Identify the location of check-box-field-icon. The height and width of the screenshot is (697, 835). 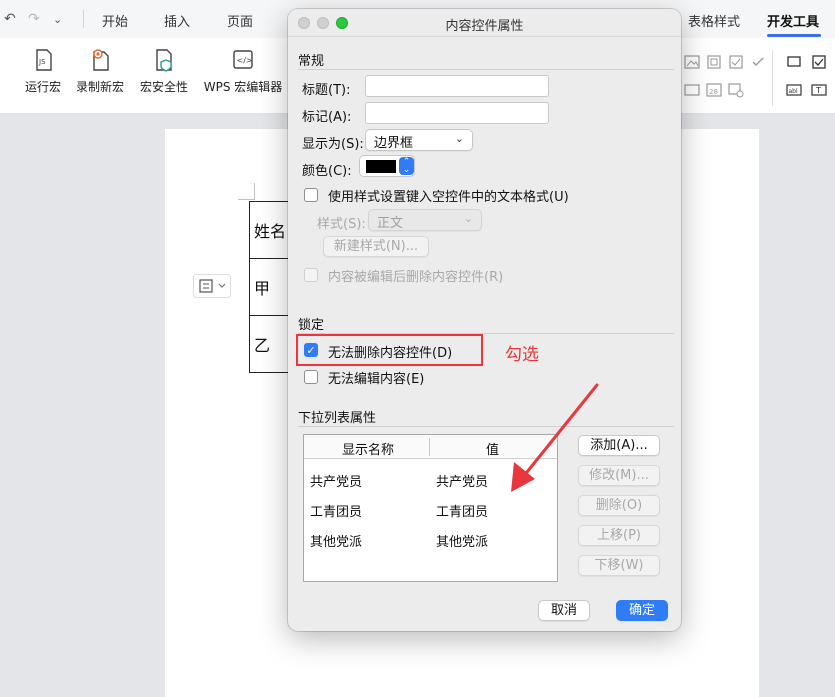
(819, 62).